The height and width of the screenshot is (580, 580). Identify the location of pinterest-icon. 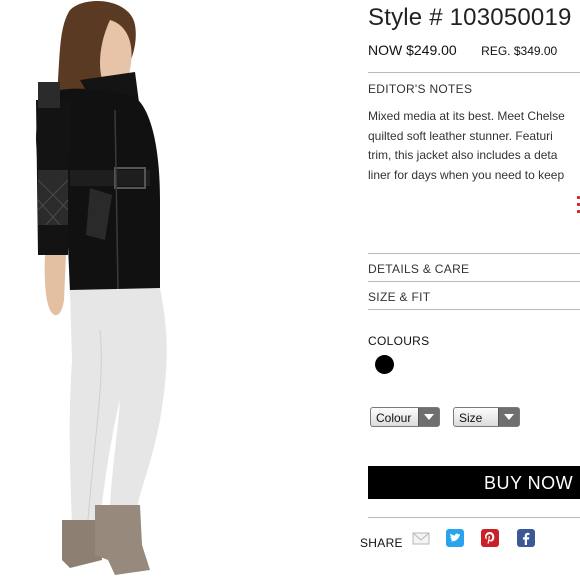
(490, 538).